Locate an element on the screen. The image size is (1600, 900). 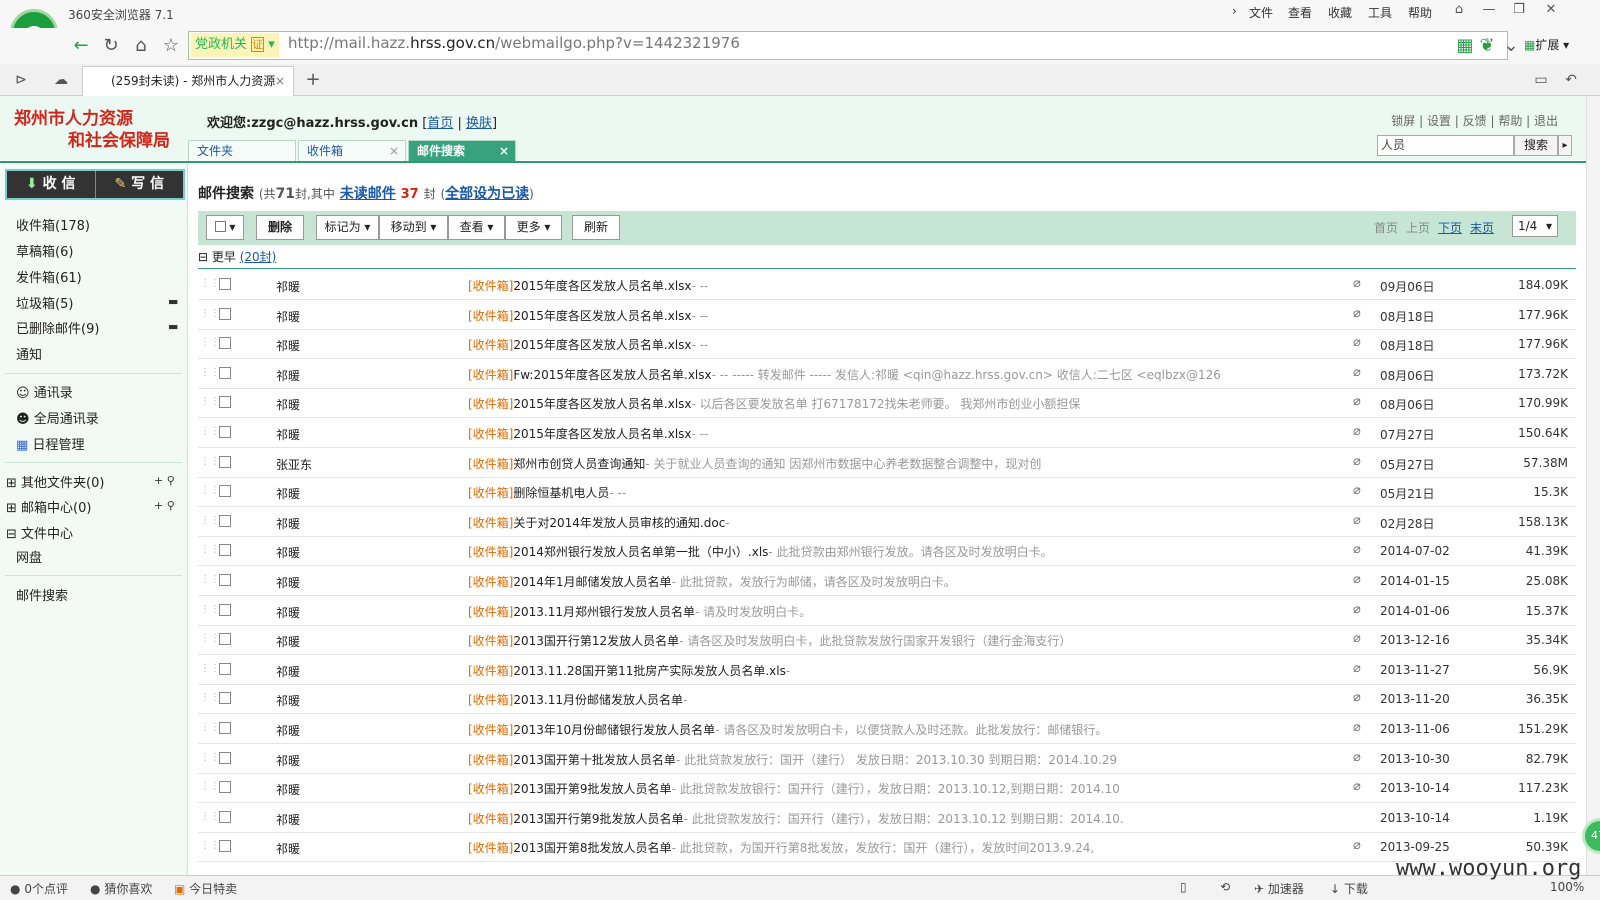
leaf-icon: ❦ is located at coordinates (1487, 46).